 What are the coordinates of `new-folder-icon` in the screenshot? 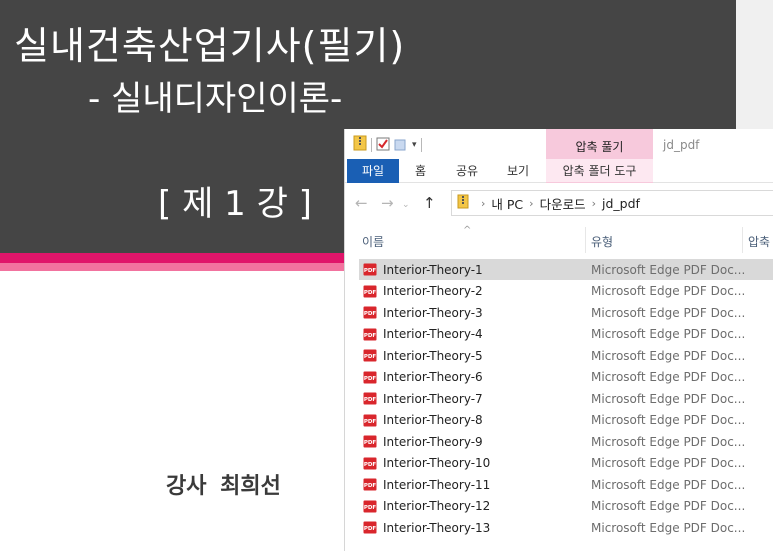 It's located at (401, 145).